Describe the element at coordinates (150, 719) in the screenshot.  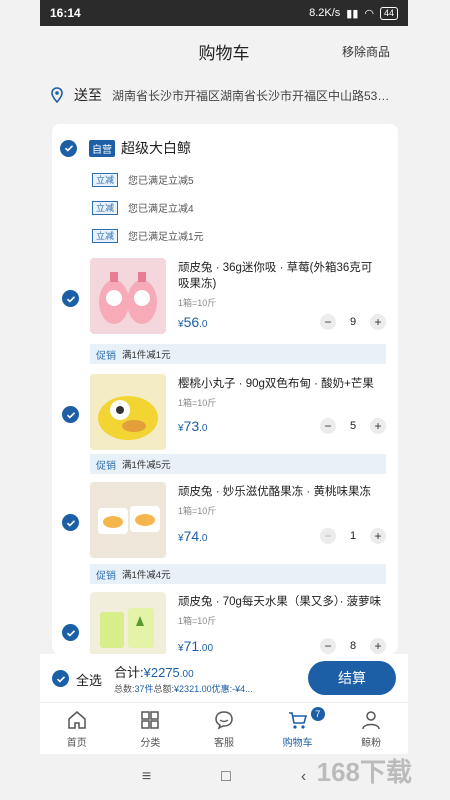
I see `category-icon` at that location.